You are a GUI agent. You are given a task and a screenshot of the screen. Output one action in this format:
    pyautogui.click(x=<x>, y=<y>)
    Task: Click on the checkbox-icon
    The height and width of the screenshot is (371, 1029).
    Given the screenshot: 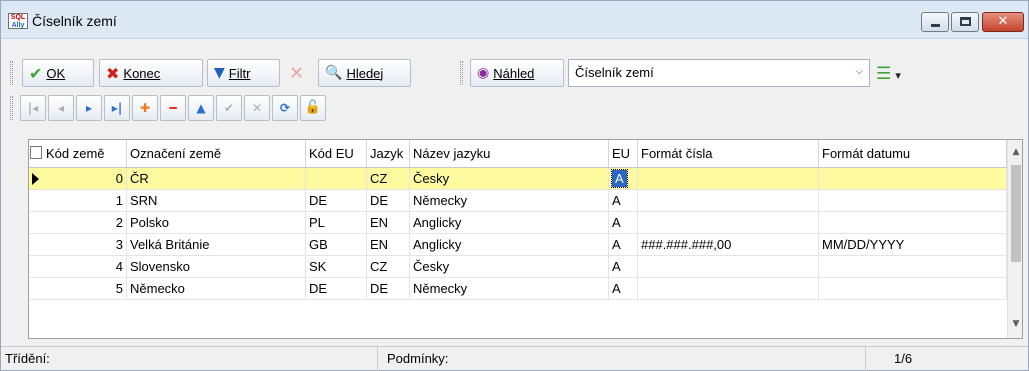 What is the action you would take?
    pyautogui.click(x=36, y=152)
    